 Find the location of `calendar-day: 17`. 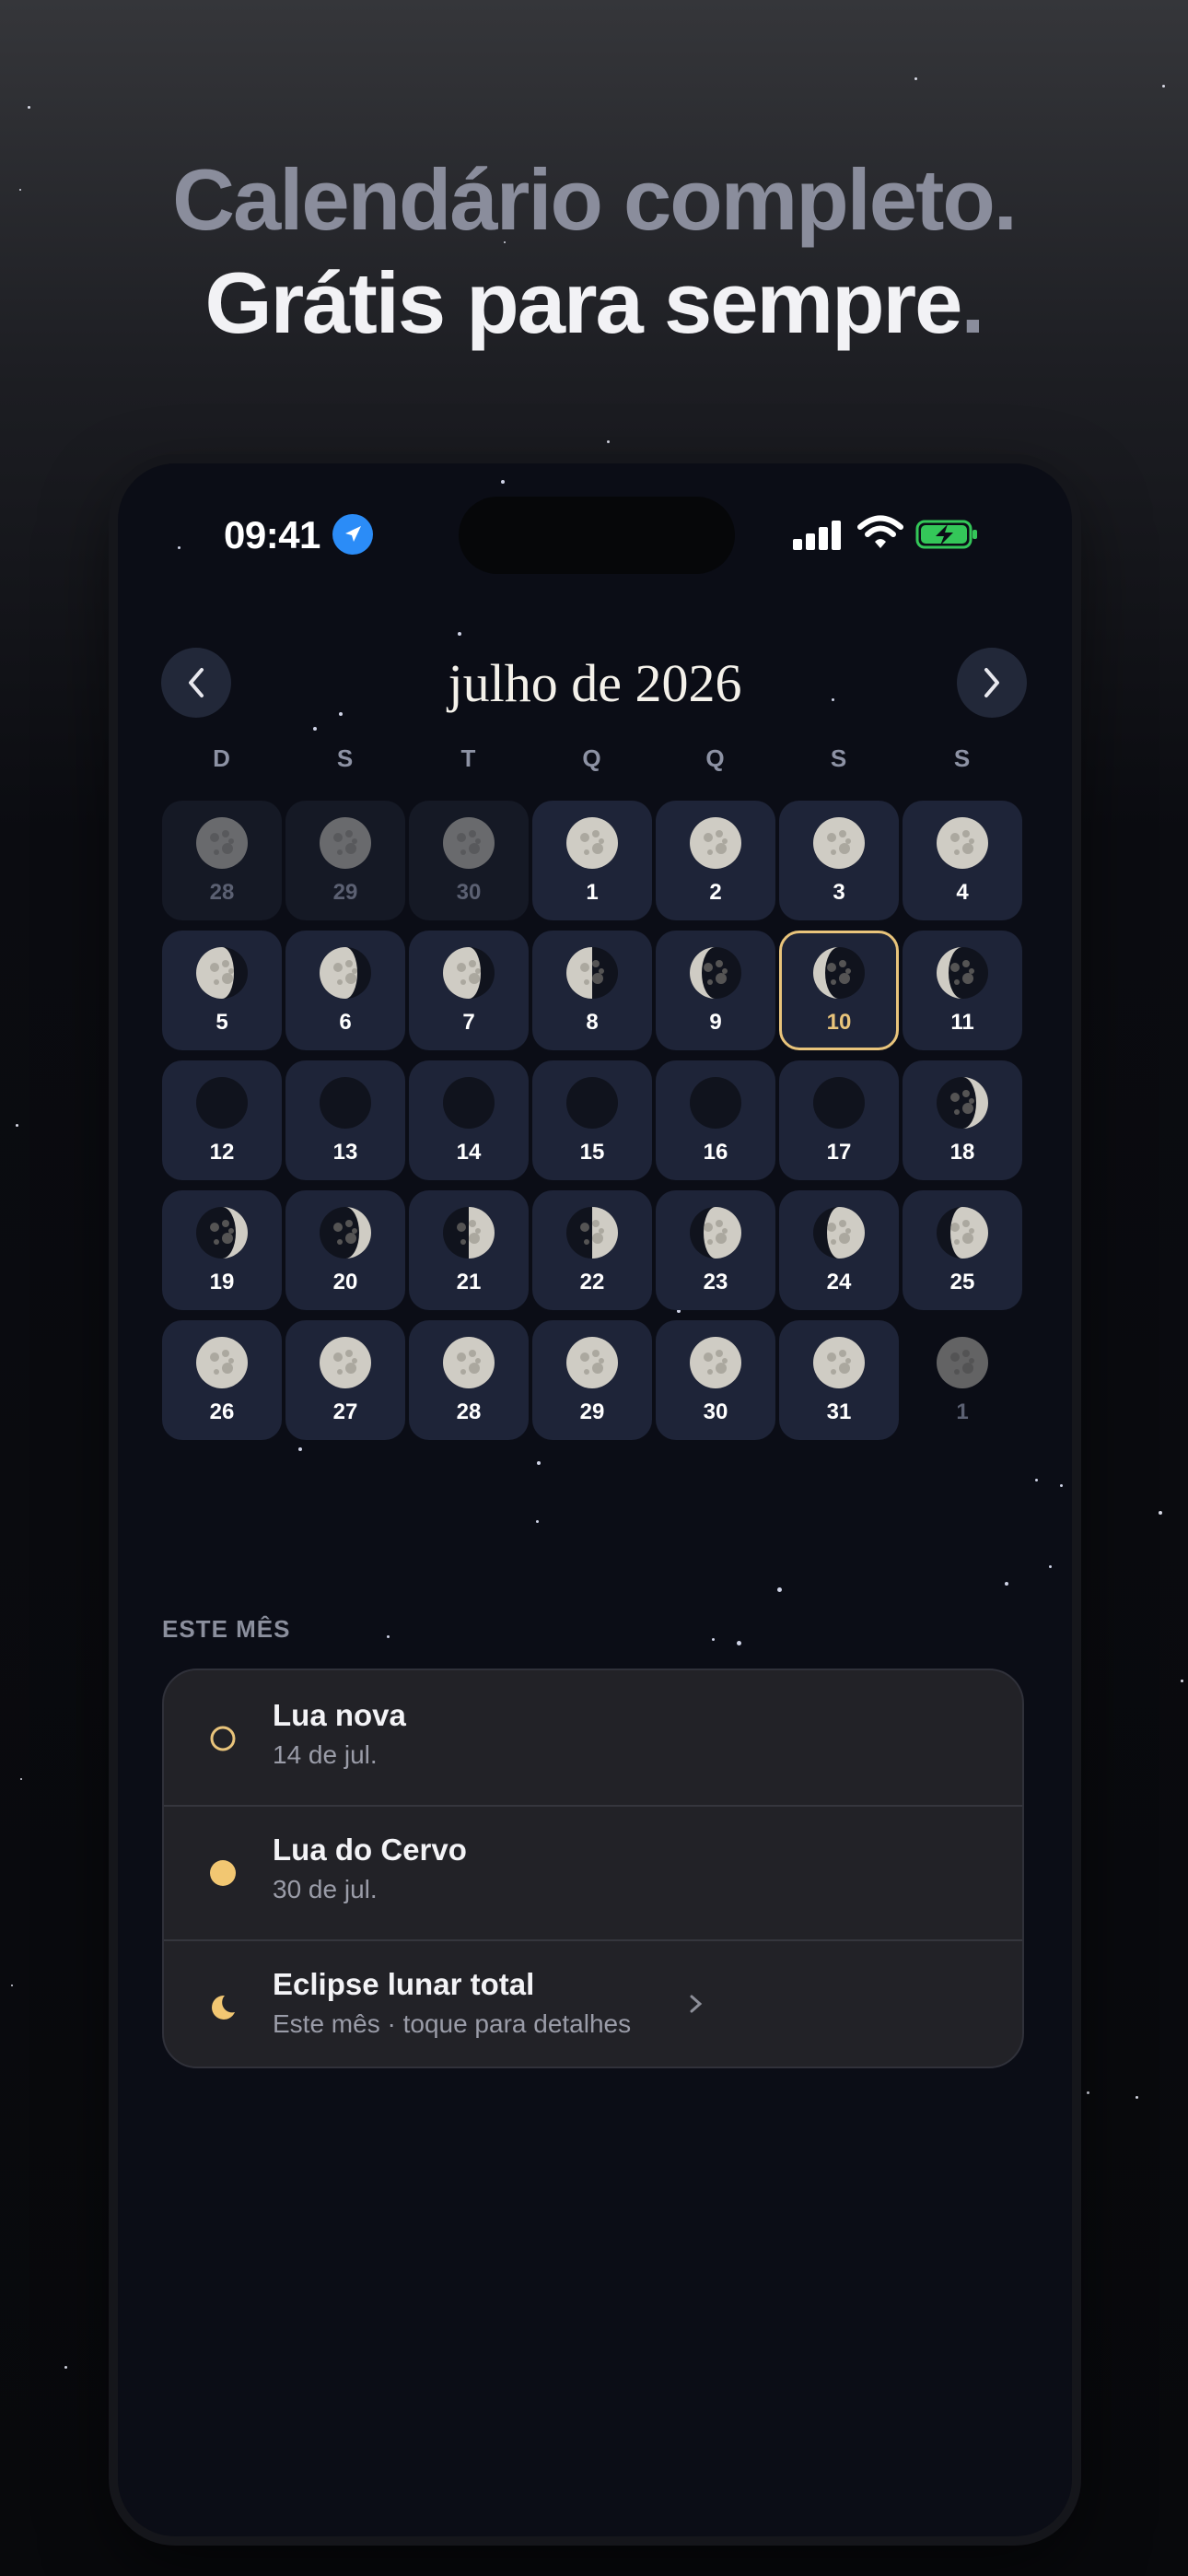

calendar-day: 17 is located at coordinates (839, 1120).